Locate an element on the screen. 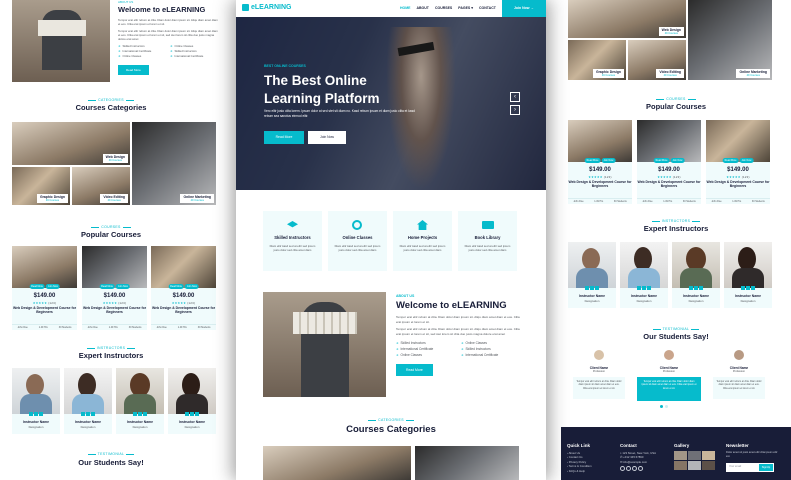  carousel-dot-active is located at coordinates (661, 406).